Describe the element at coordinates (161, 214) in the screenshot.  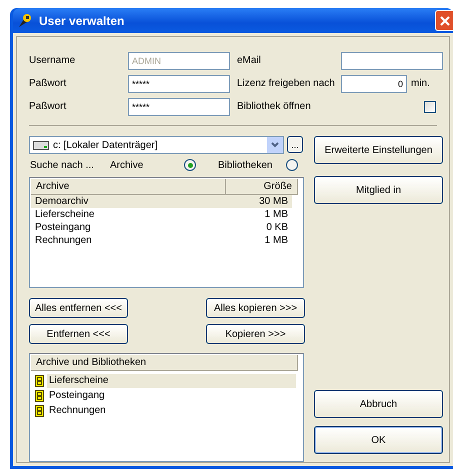
I see `list-row: Lieferscheine 1 MB` at that location.